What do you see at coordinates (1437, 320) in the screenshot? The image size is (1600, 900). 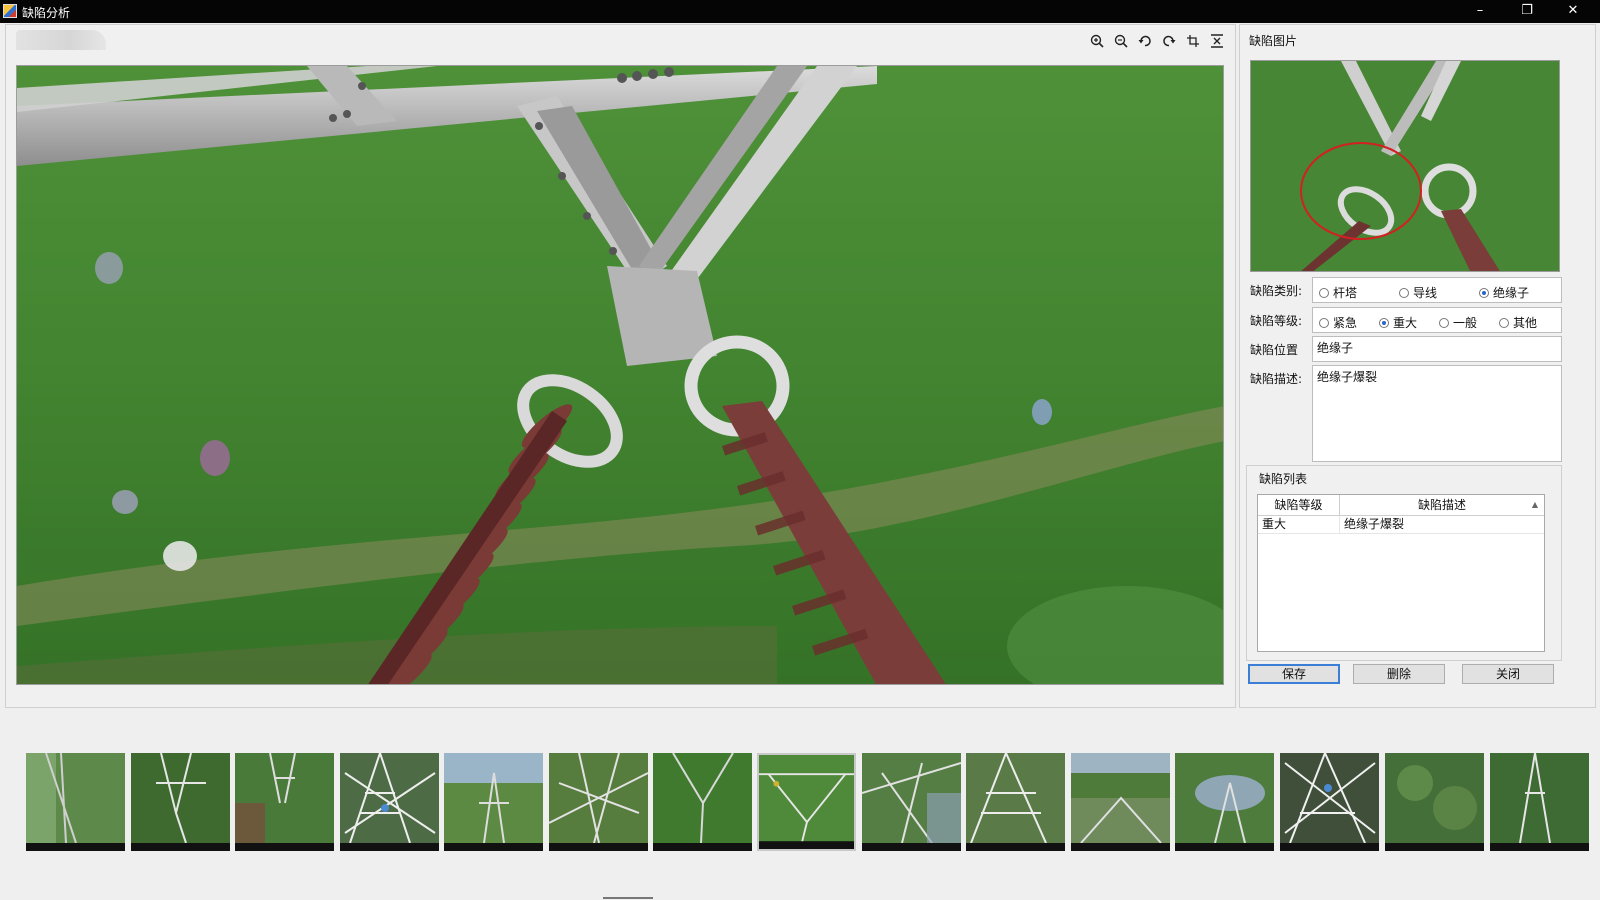 I see `level-radio-group: 紧急 重大 一般 其他` at bounding box center [1437, 320].